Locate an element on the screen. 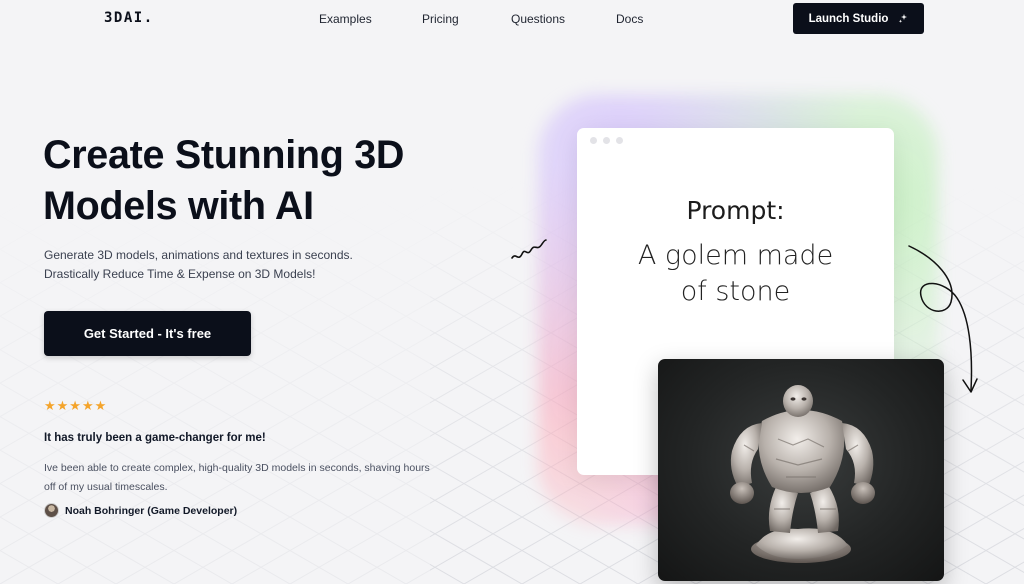 This screenshot has width=1024, height=584. rating-stars: ★★★★★ is located at coordinates (76, 405).